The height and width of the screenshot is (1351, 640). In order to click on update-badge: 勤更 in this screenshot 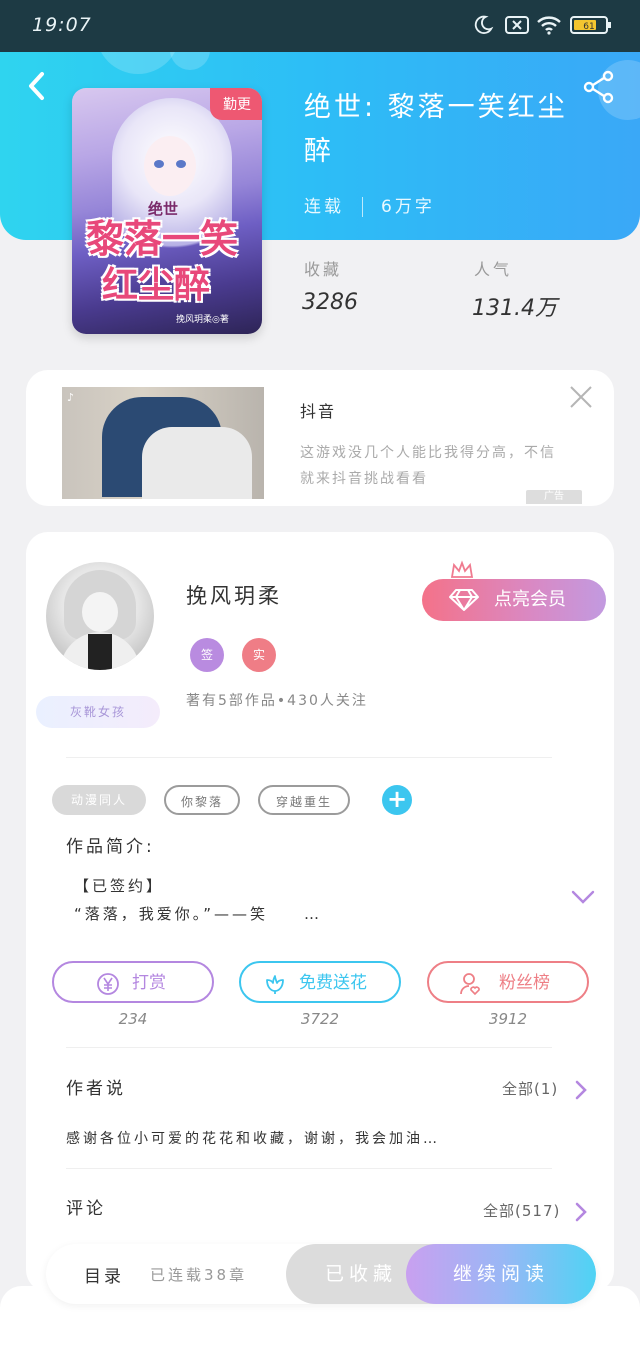, I will do `click(236, 104)`.